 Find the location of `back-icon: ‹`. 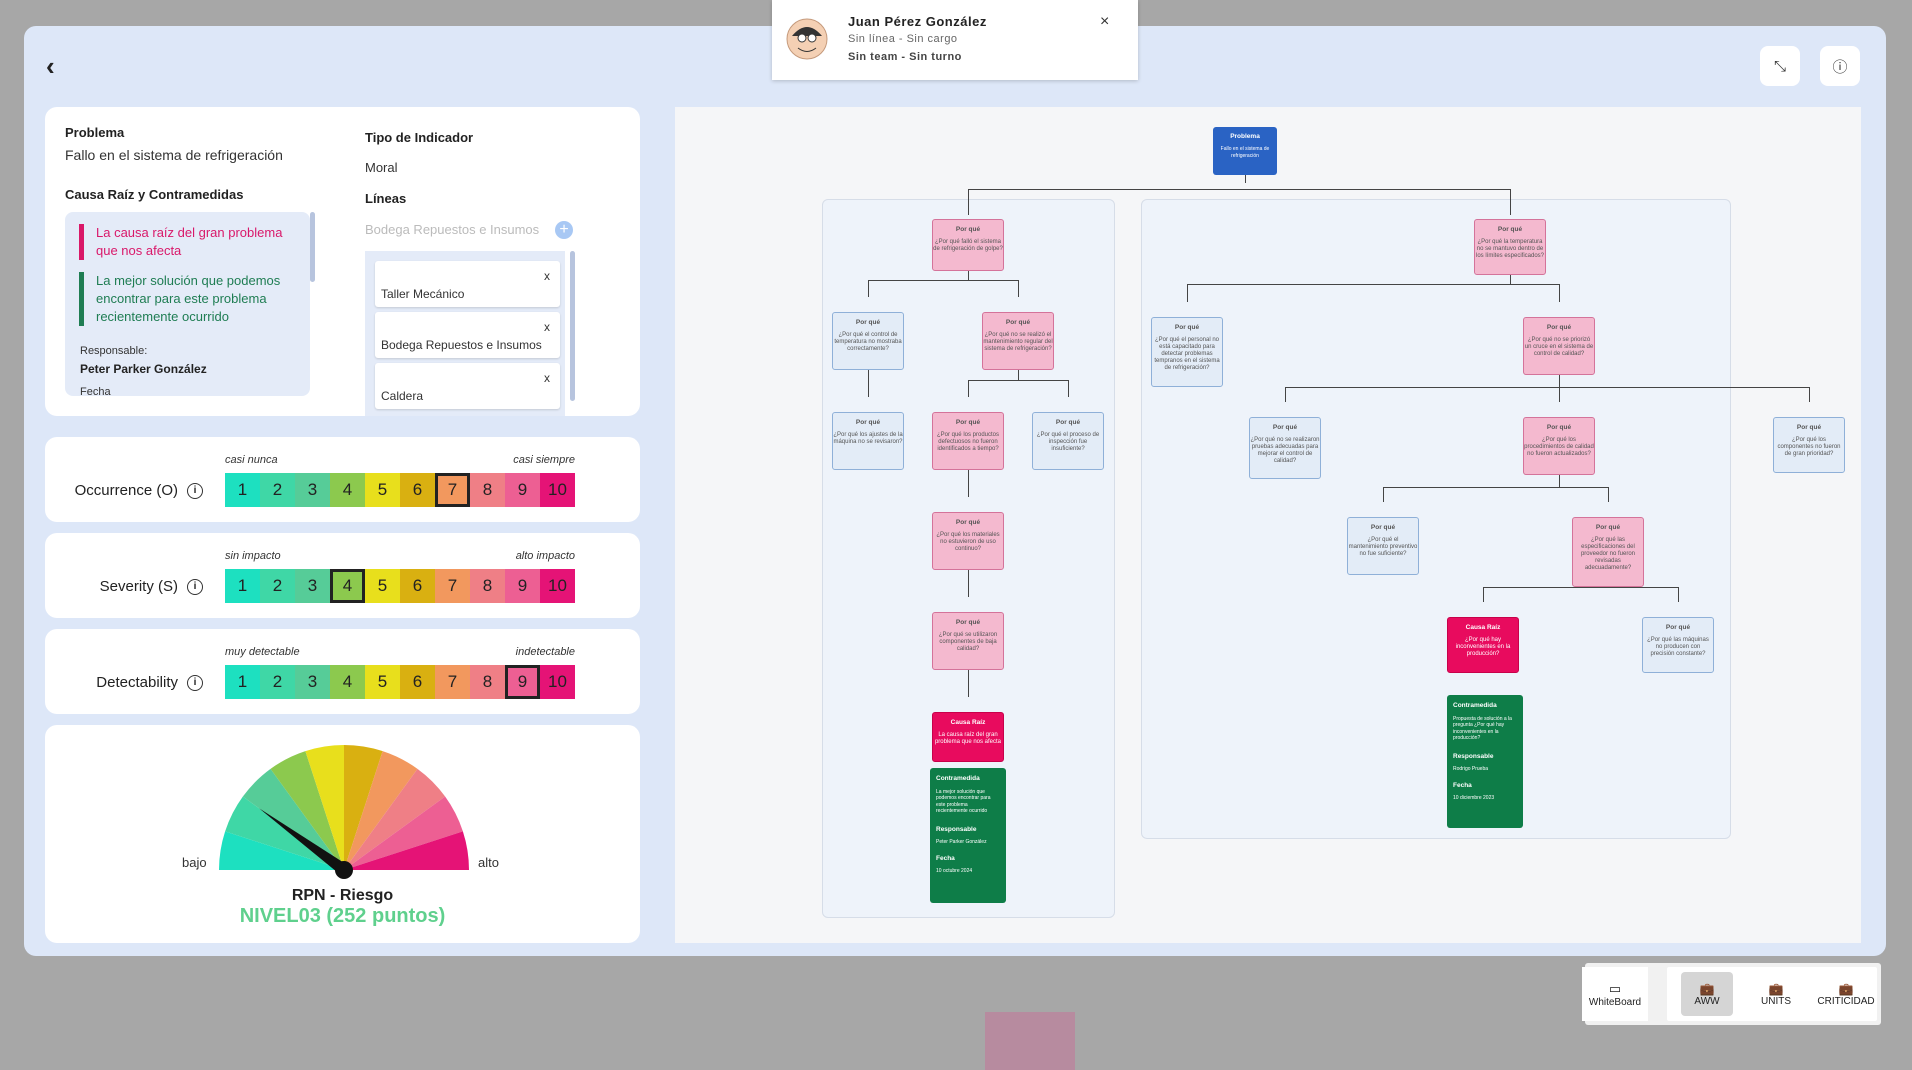

back-icon: ‹ is located at coordinates (58, 66).